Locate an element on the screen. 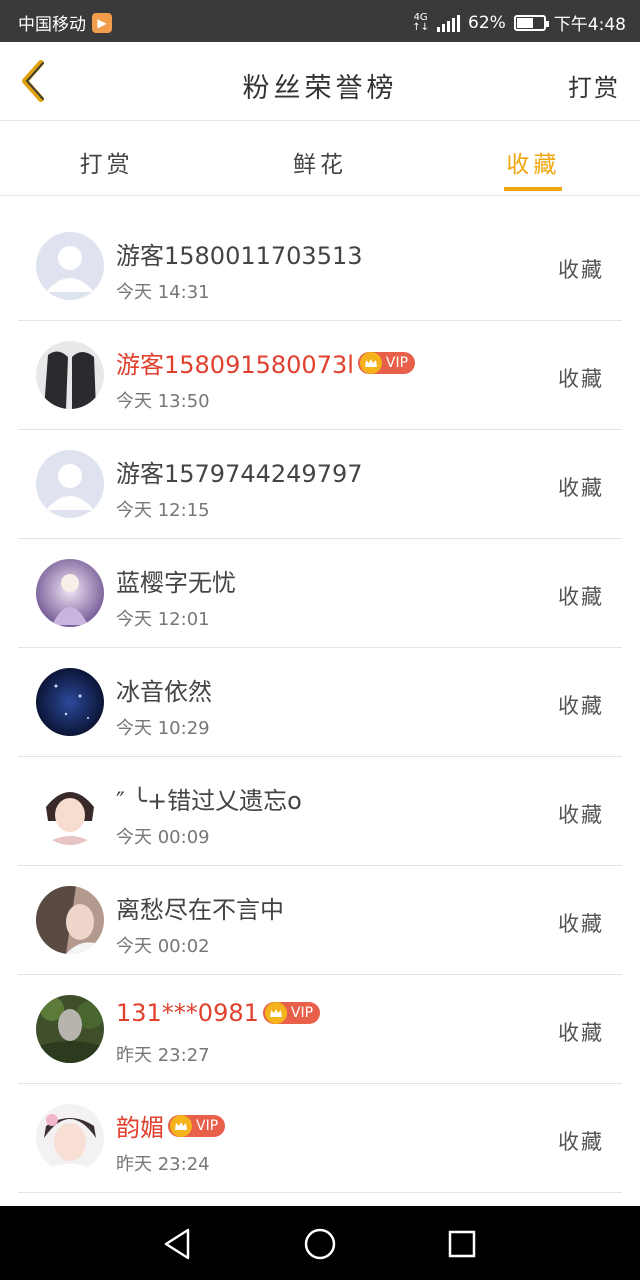 The width and height of the screenshot is (640, 1280). fan-row: 韵媚 VIP 昨天 23:24 收藏 is located at coordinates (320, 1138).